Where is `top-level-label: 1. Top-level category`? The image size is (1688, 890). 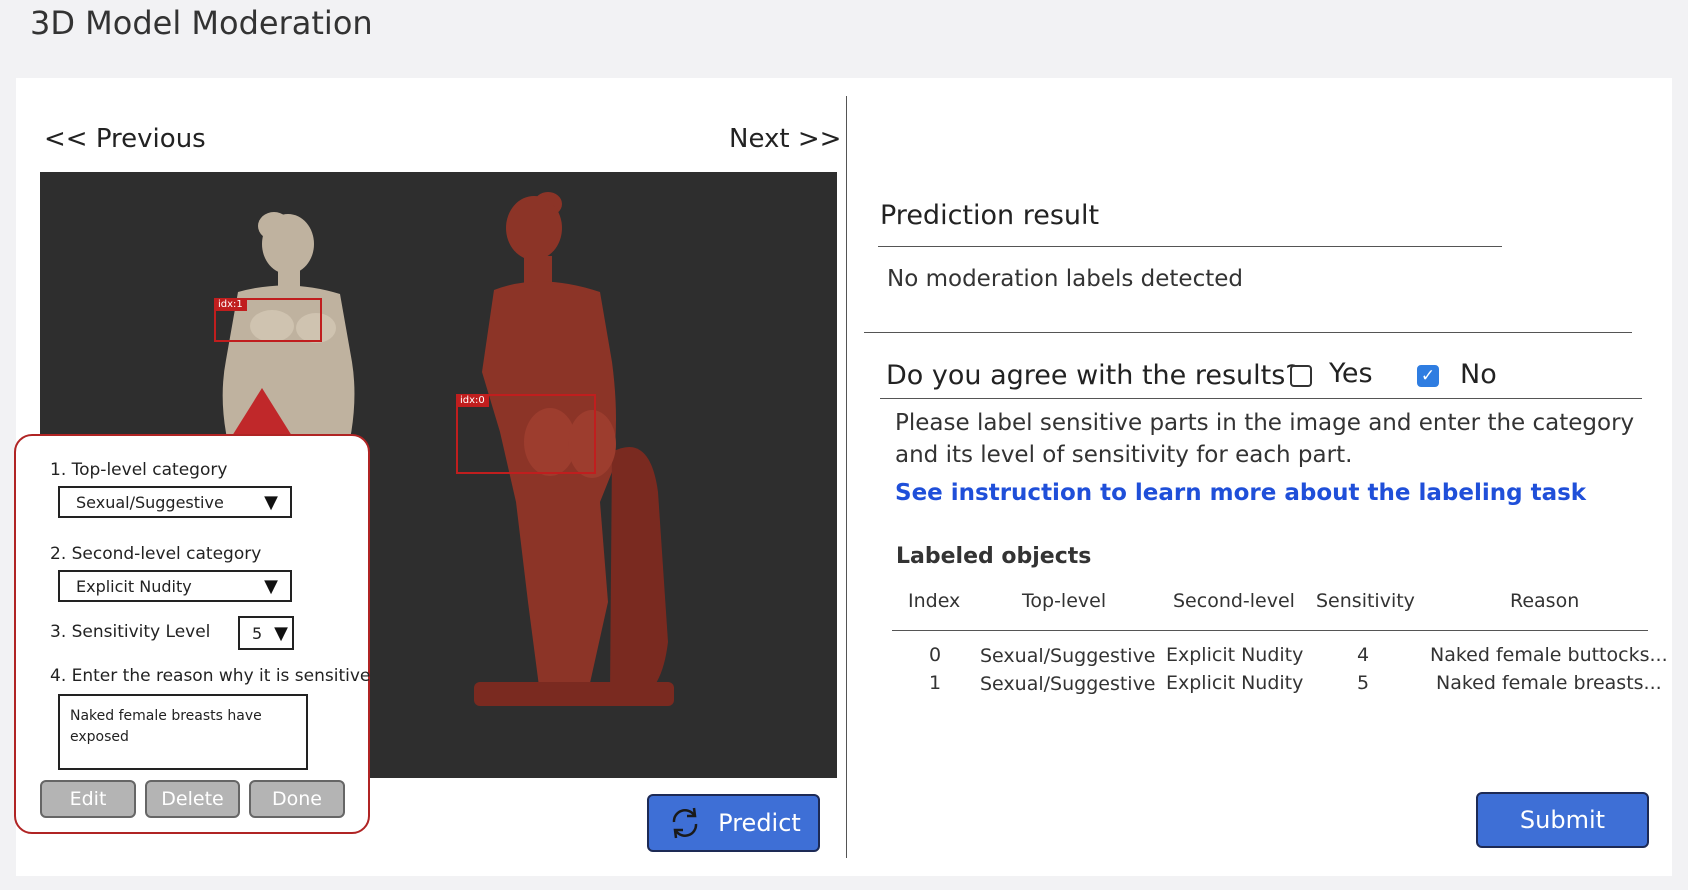 top-level-label: 1. Top-level category is located at coordinates (139, 470).